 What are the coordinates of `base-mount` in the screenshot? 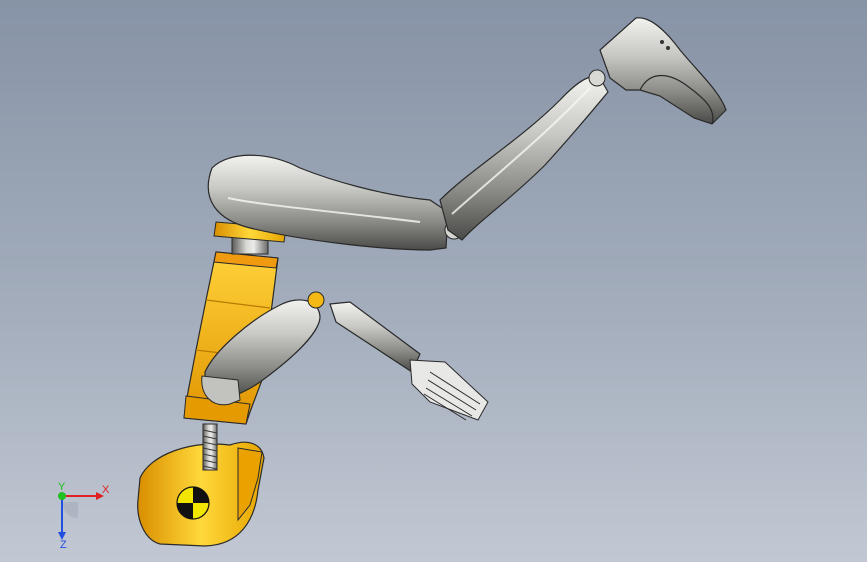 It's located at (201, 494).